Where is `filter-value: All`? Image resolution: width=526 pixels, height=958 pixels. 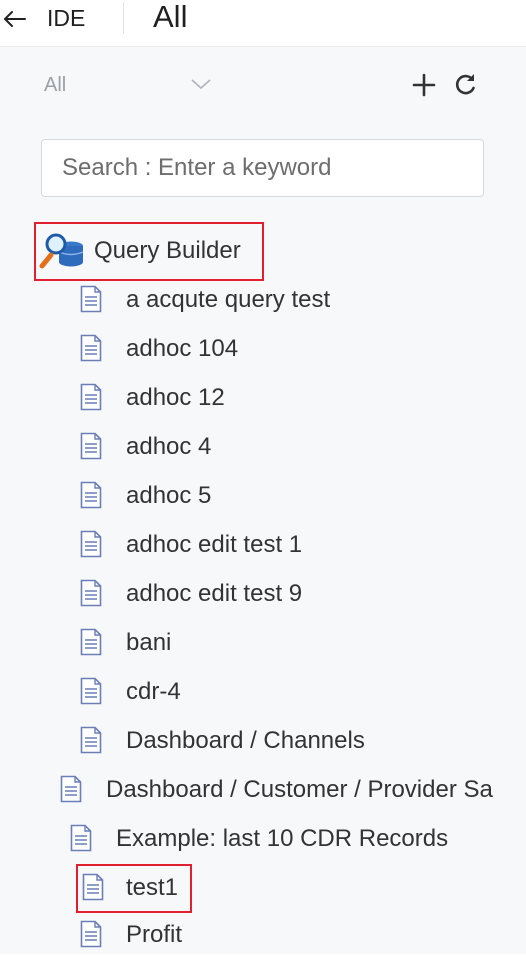 filter-value: All is located at coordinates (55, 85).